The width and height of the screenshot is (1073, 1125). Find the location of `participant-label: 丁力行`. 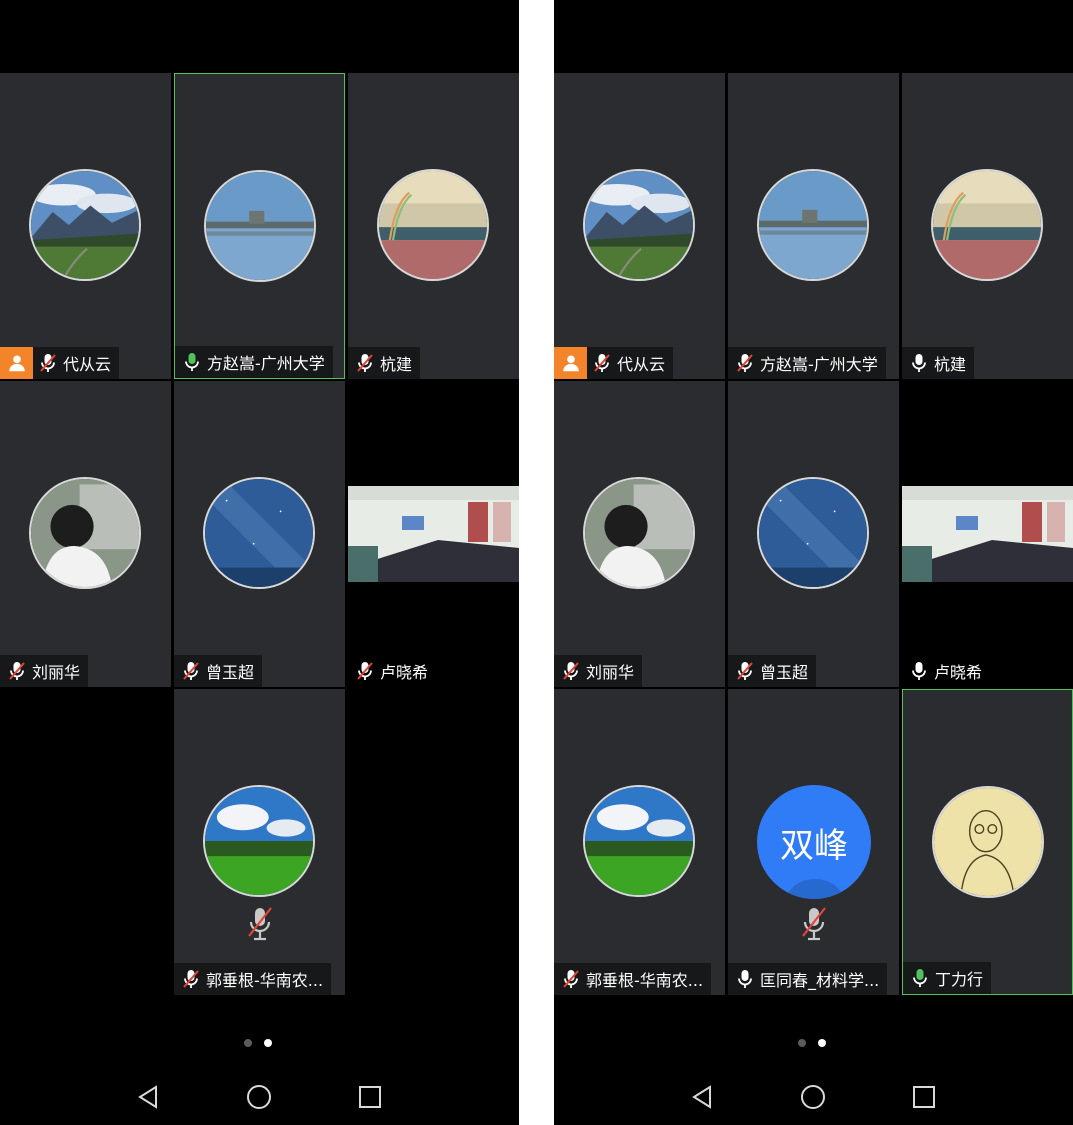

participant-label: 丁力行 is located at coordinates (947, 978).